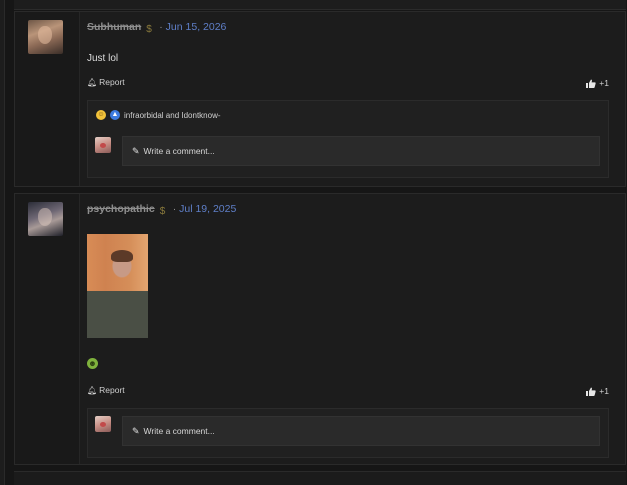 This screenshot has width=627, height=485. What do you see at coordinates (156, 28) in the screenshot?
I see `post-header: Subhuman $ · Jun 15, 2026` at bounding box center [156, 28].